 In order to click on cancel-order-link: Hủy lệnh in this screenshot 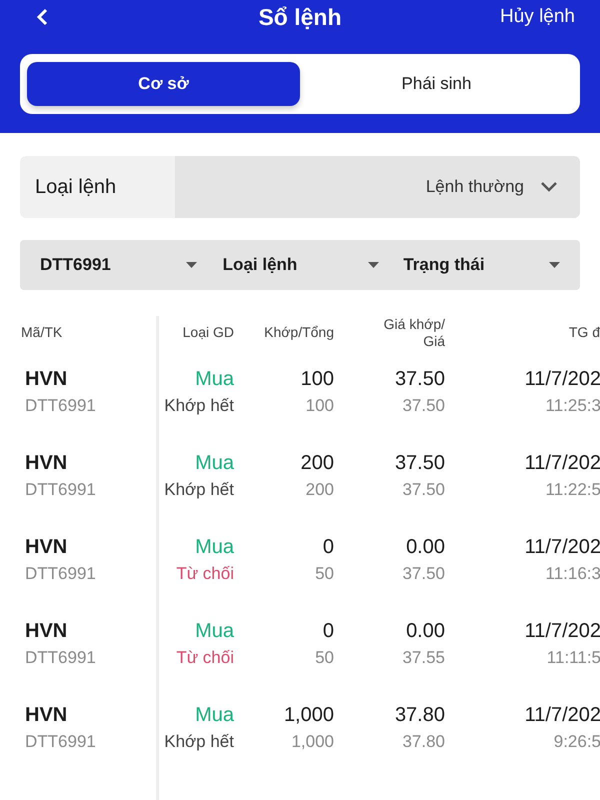, I will do `click(537, 17)`.